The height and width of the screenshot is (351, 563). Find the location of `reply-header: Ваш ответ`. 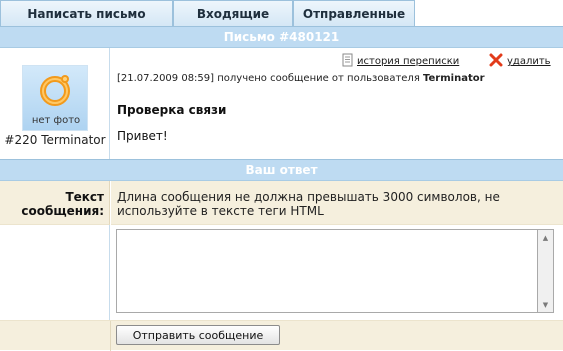

reply-header: Ваш ответ is located at coordinates (281, 170).